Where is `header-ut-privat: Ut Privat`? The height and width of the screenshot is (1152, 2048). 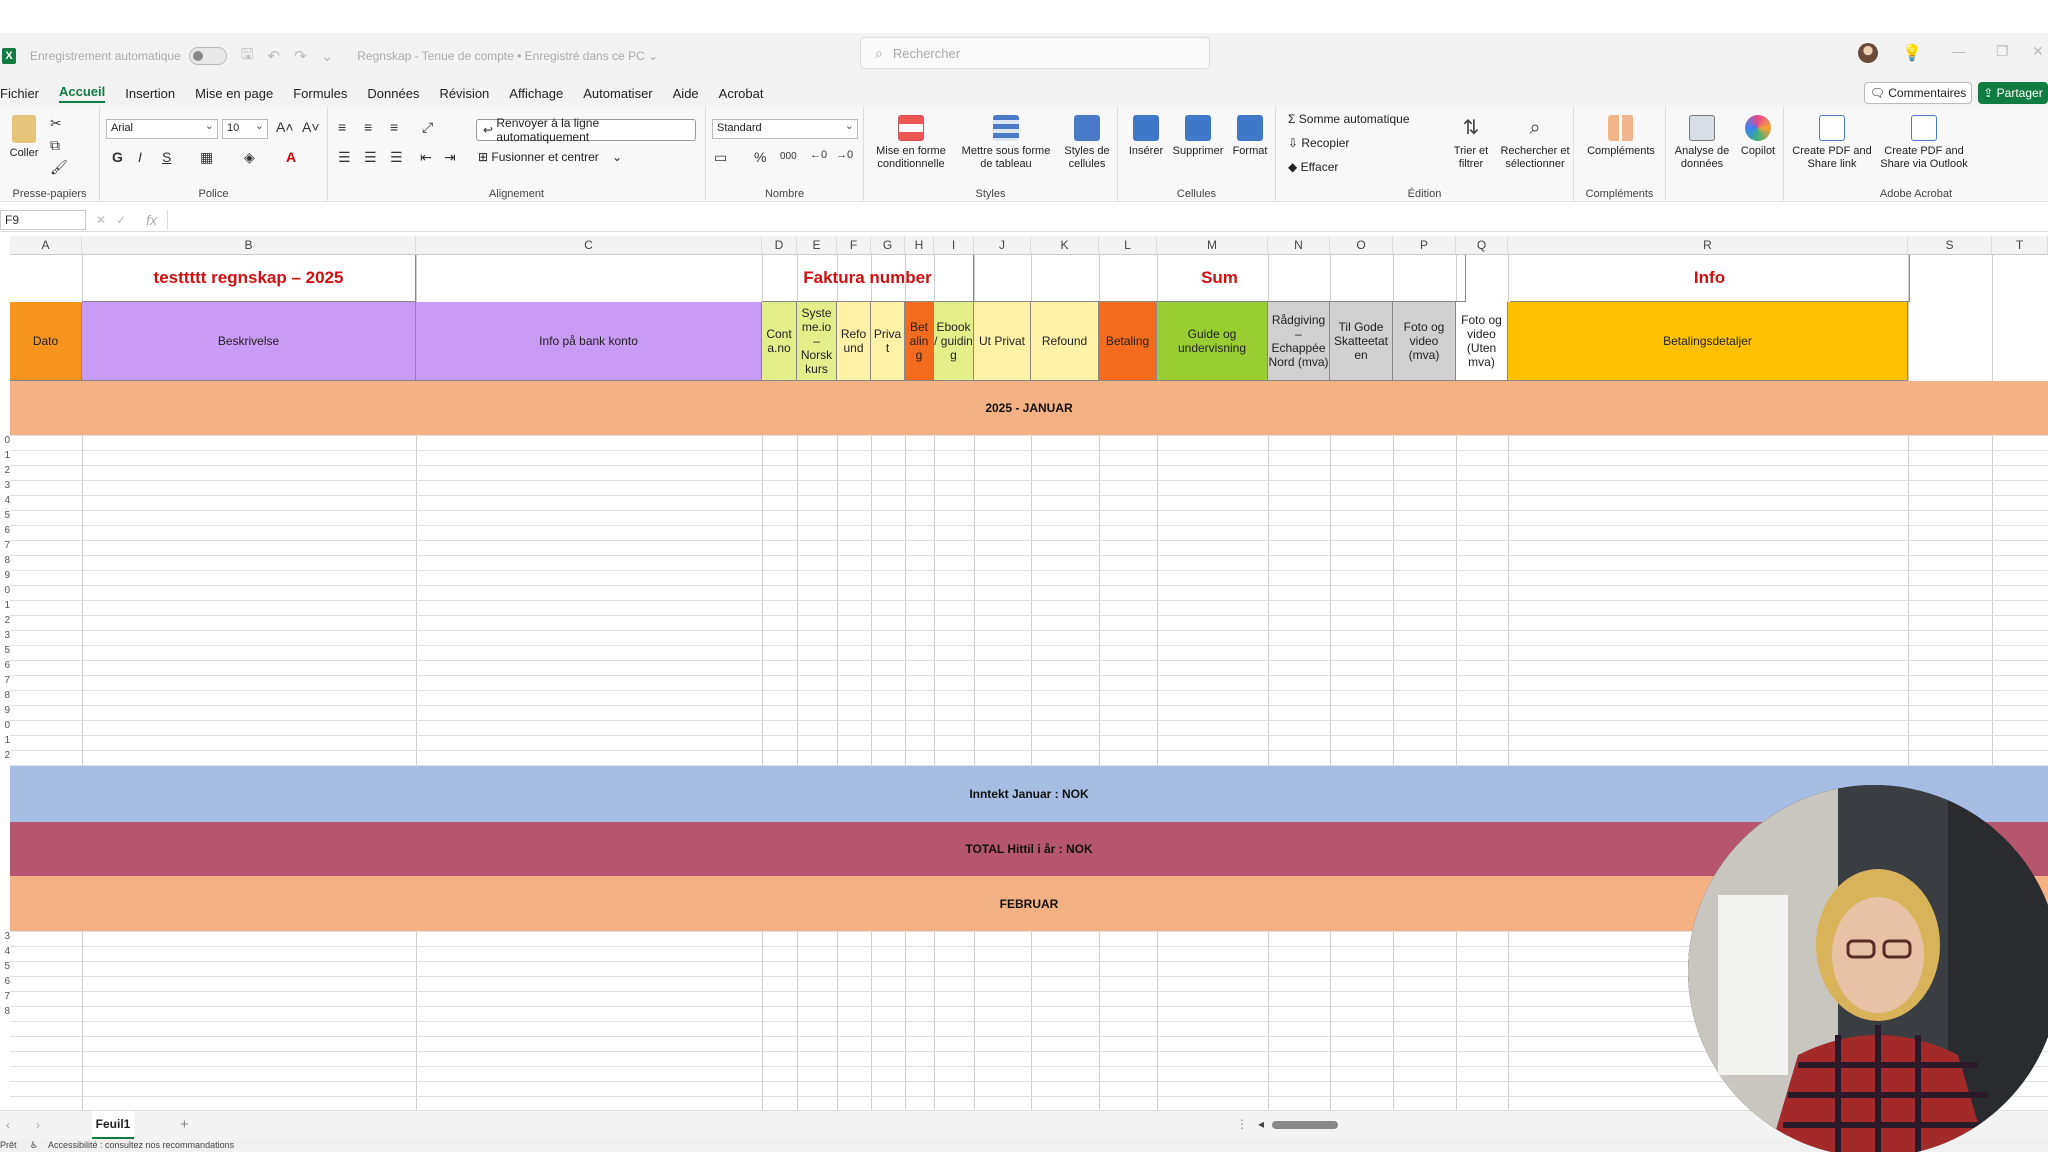 header-ut-privat: Ut Privat is located at coordinates (1002, 341).